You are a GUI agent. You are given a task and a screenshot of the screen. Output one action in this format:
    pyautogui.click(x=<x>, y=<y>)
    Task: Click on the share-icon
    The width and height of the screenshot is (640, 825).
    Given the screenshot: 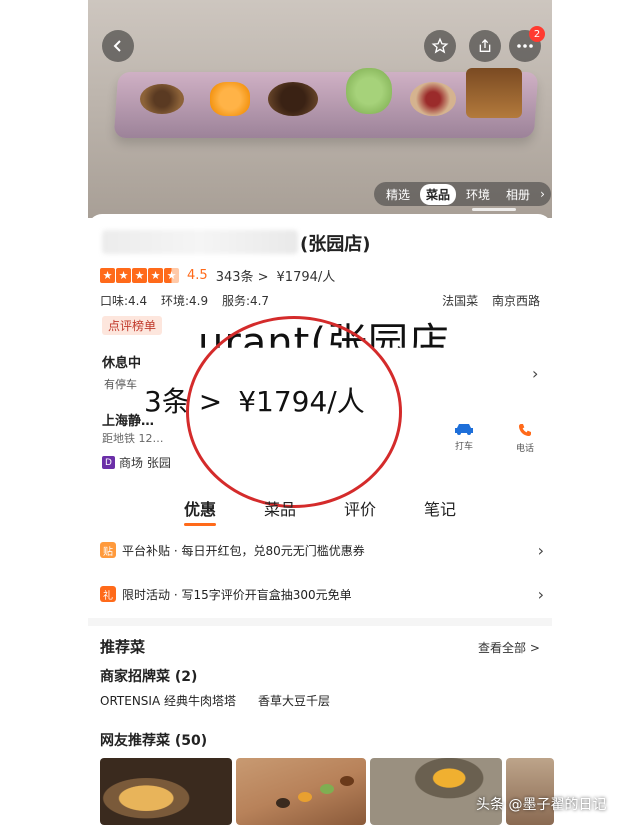 What is the action you would take?
    pyautogui.click(x=485, y=45)
    